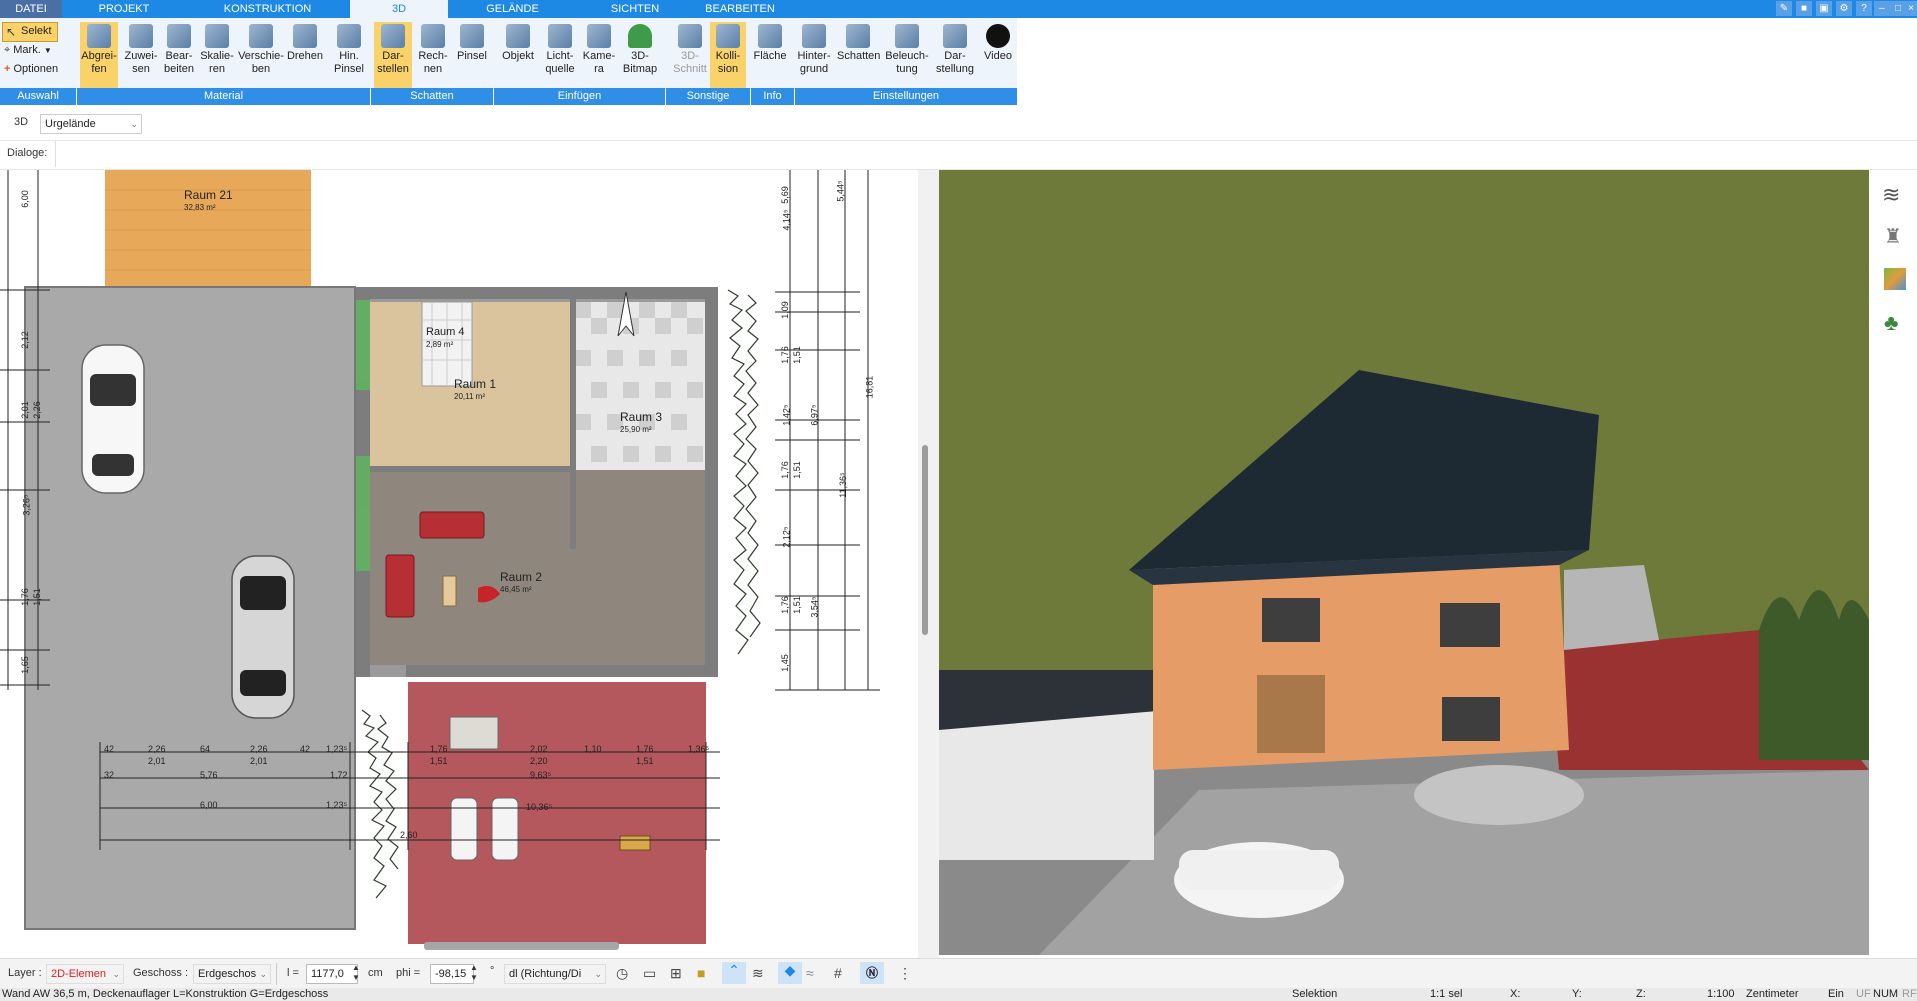 This screenshot has width=1917, height=1001. Describe the element at coordinates (770, 55) in the screenshot. I see `flaeche-button: Fläche` at that location.